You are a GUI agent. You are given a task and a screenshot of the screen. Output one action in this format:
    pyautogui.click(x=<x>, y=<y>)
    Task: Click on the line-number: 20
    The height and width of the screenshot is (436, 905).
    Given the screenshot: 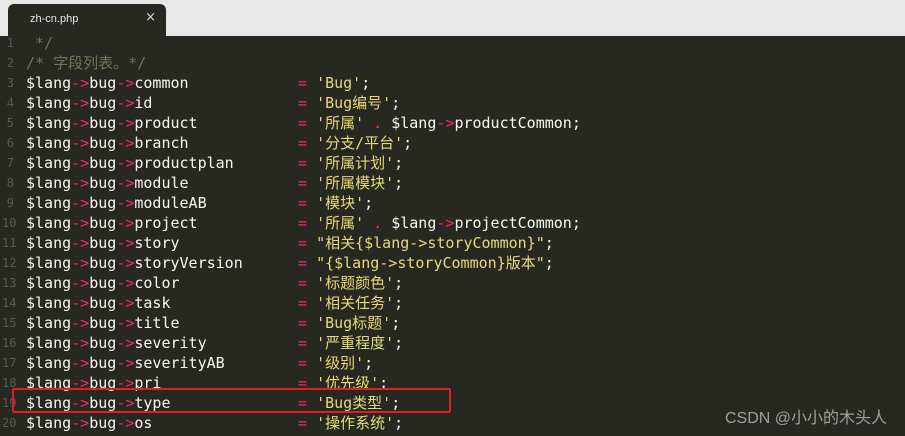 What is the action you would take?
    pyautogui.click(x=9, y=423)
    